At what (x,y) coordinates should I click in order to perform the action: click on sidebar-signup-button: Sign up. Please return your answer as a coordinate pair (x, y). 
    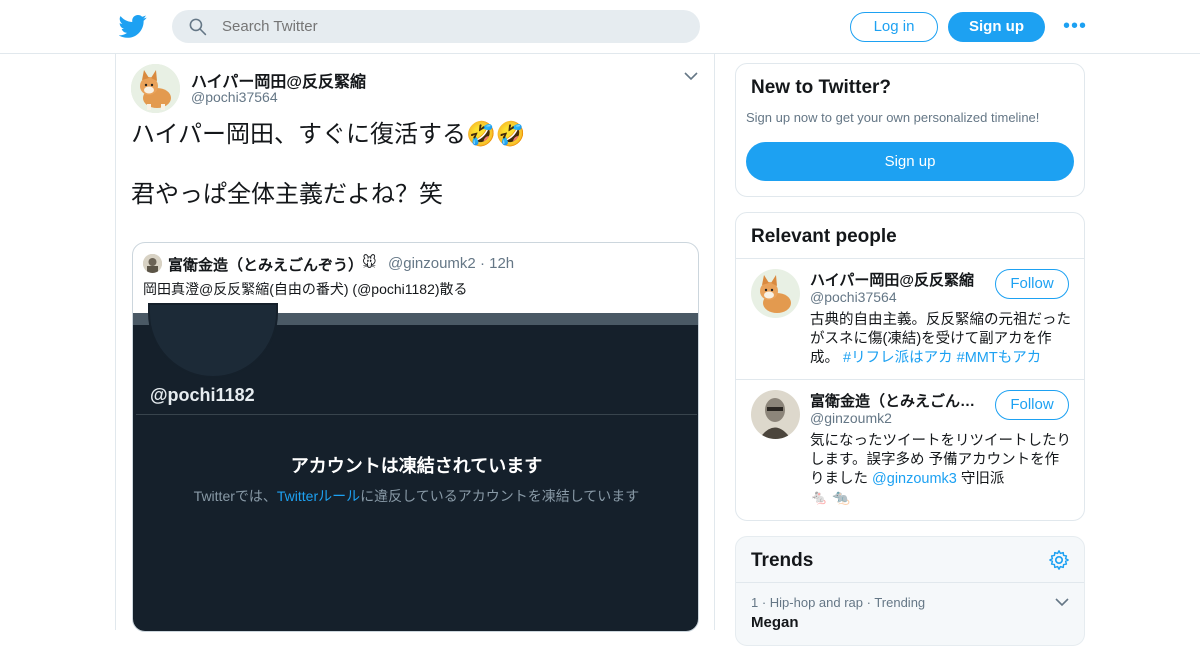
    Looking at the image, I should click on (910, 161).